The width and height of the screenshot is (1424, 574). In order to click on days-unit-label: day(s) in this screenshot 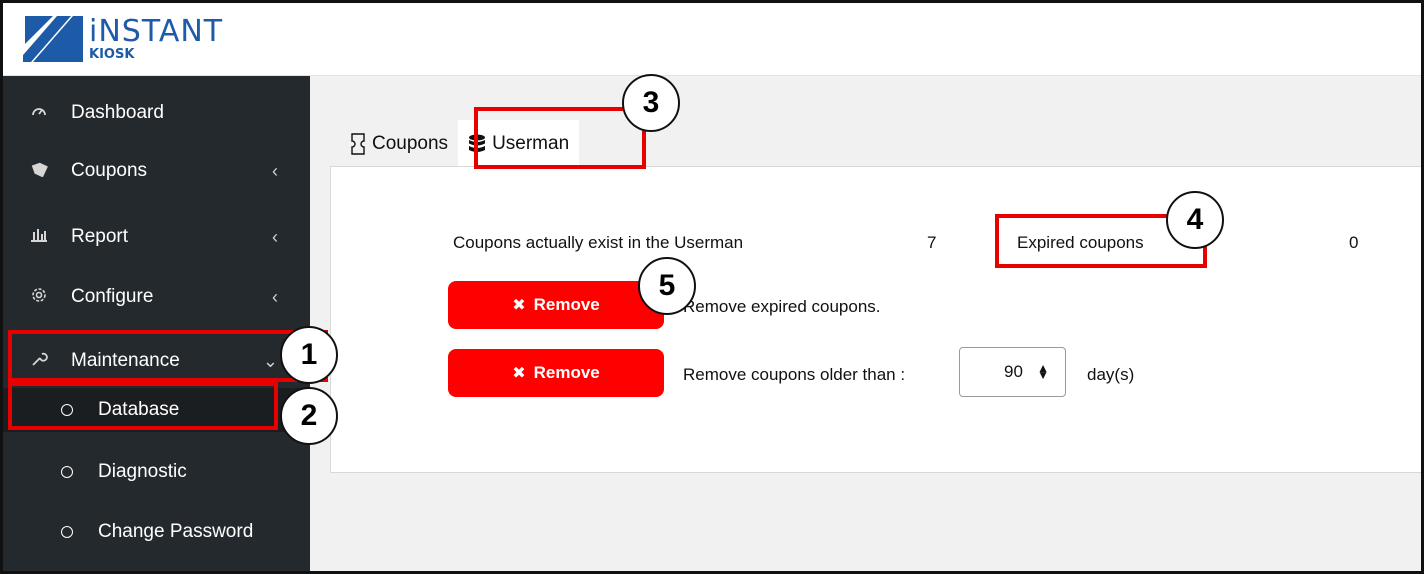, I will do `click(1111, 374)`.